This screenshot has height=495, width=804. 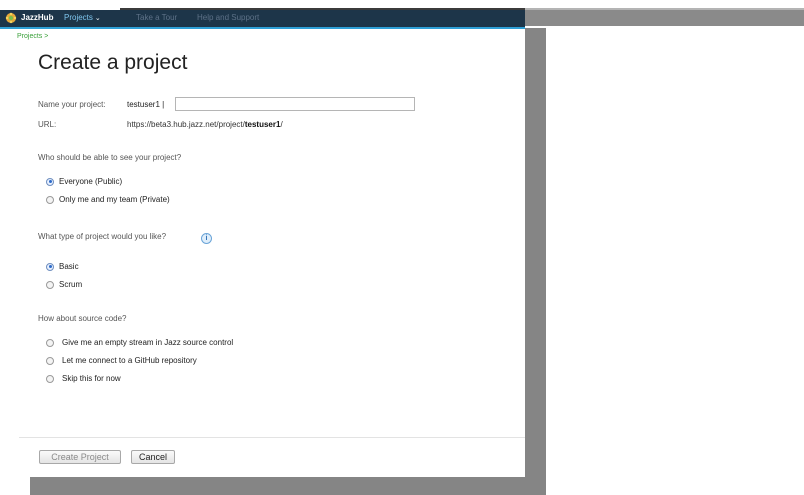 I want to click on source-code-question: How about source code?, so click(x=82, y=318).